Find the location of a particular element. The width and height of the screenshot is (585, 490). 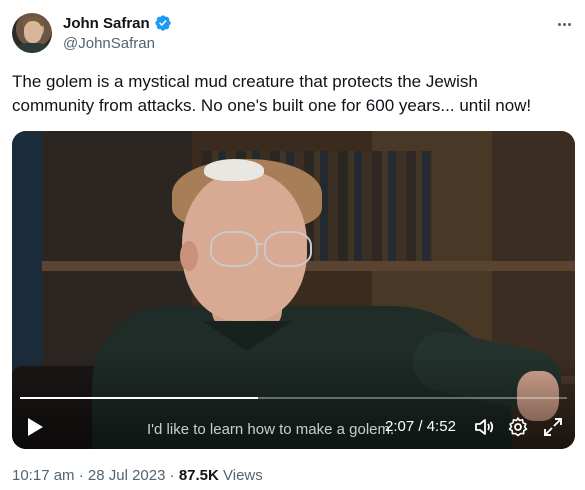

duration: 4:52 is located at coordinates (441, 426).